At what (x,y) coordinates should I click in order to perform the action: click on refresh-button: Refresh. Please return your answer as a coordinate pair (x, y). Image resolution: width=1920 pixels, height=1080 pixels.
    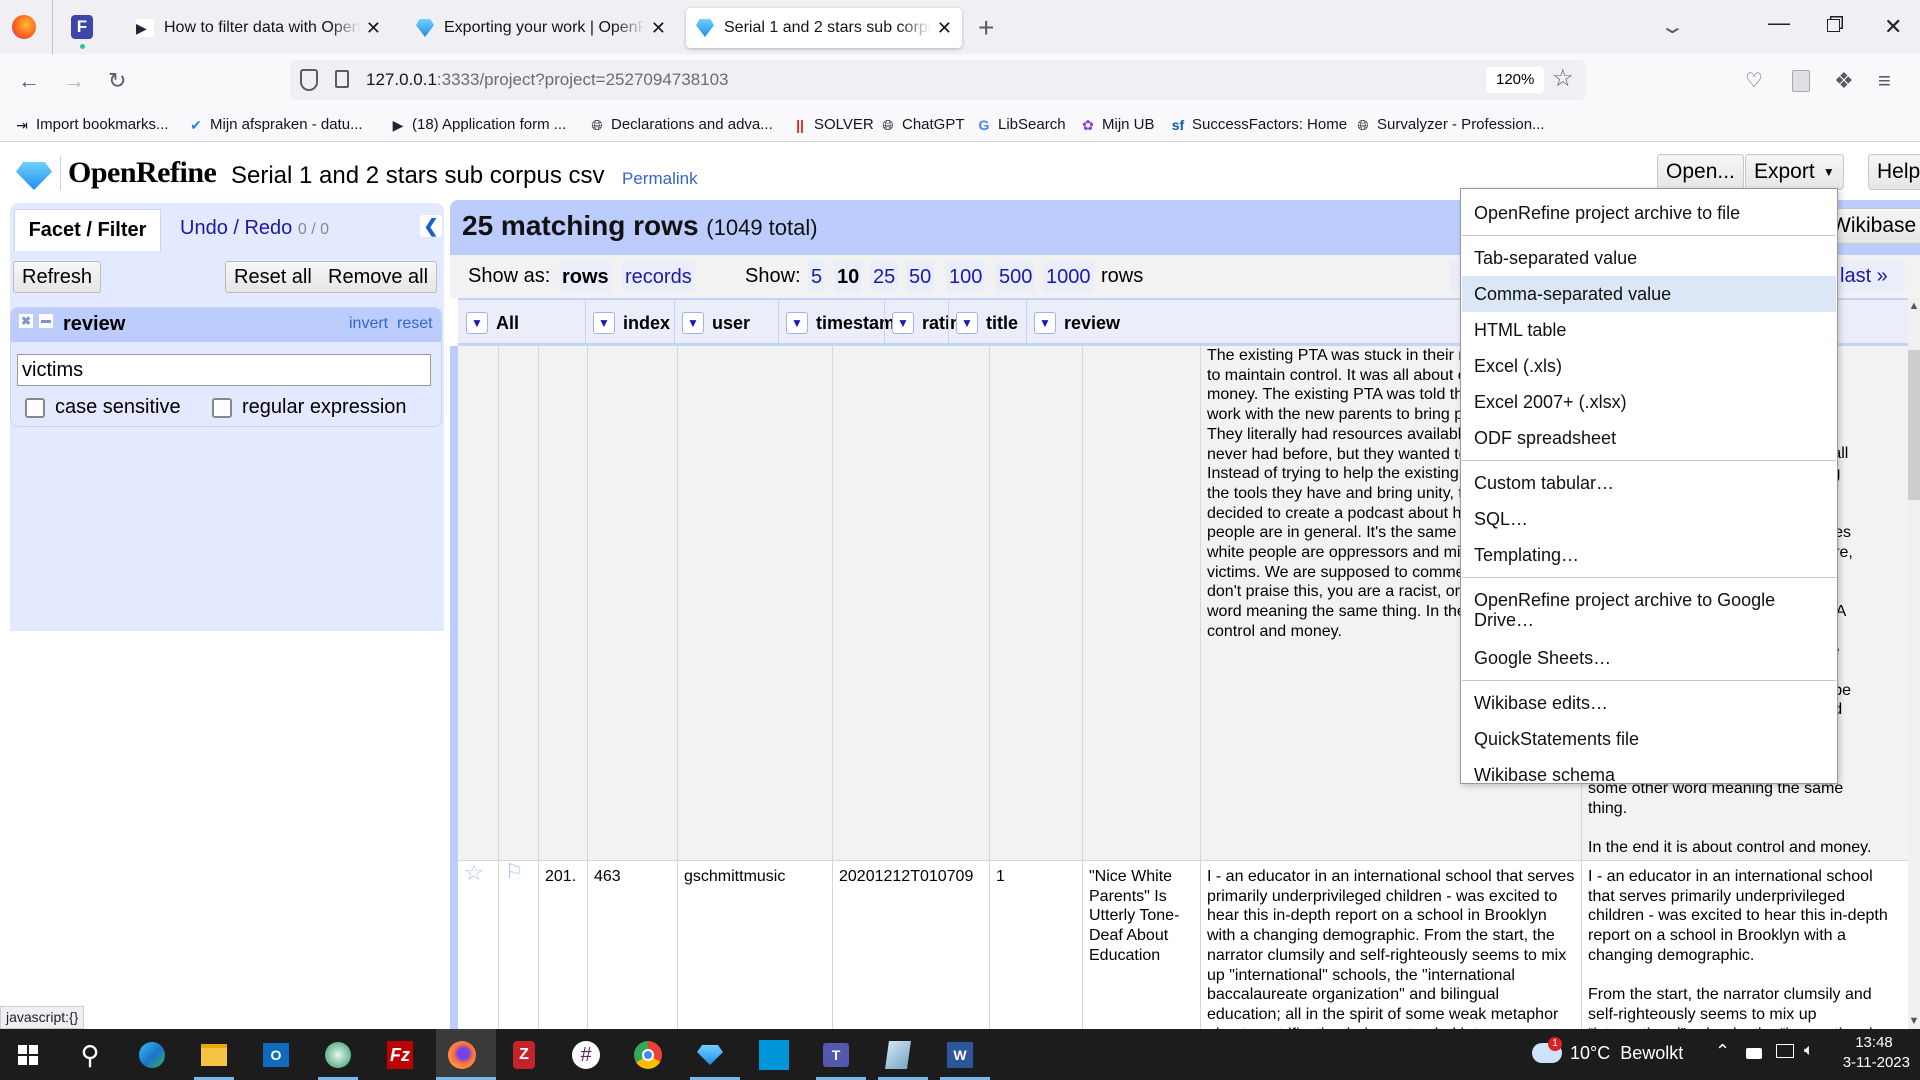
    Looking at the image, I should click on (57, 277).